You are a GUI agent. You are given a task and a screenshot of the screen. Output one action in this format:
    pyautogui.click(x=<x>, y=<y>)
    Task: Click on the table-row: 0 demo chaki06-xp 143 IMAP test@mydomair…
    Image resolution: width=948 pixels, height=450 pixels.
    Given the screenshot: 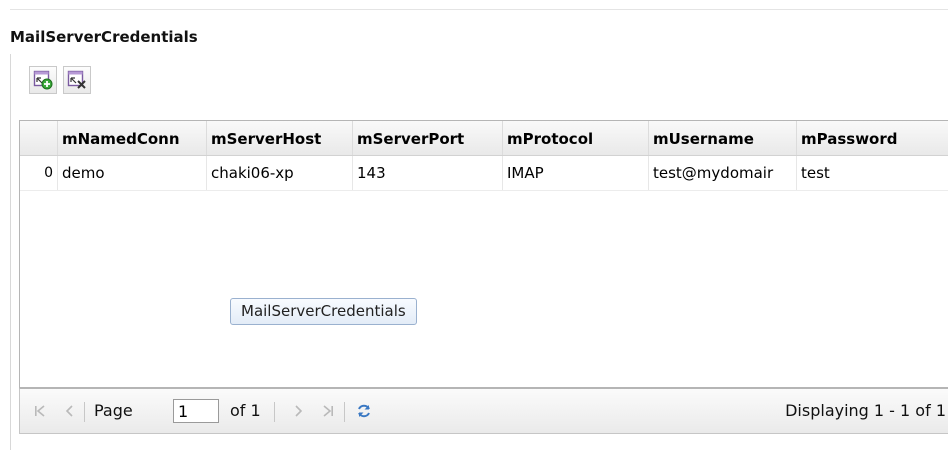 What is the action you would take?
    pyautogui.click(x=484, y=173)
    